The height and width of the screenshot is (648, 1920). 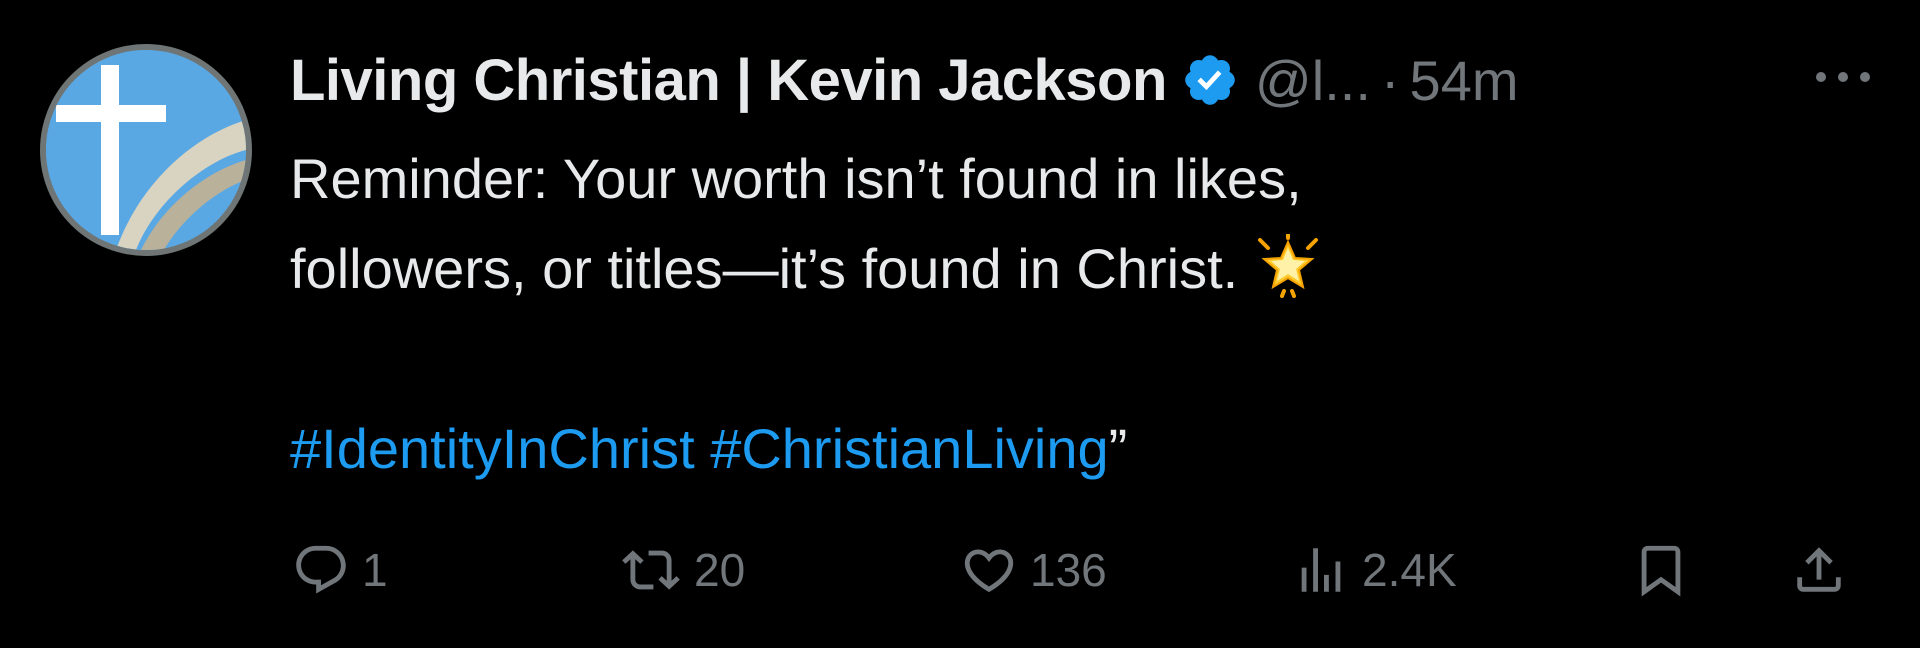 What do you see at coordinates (703, 448) in the screenshot?
I see `hashtag-separator` at bounding box center [703, 448].